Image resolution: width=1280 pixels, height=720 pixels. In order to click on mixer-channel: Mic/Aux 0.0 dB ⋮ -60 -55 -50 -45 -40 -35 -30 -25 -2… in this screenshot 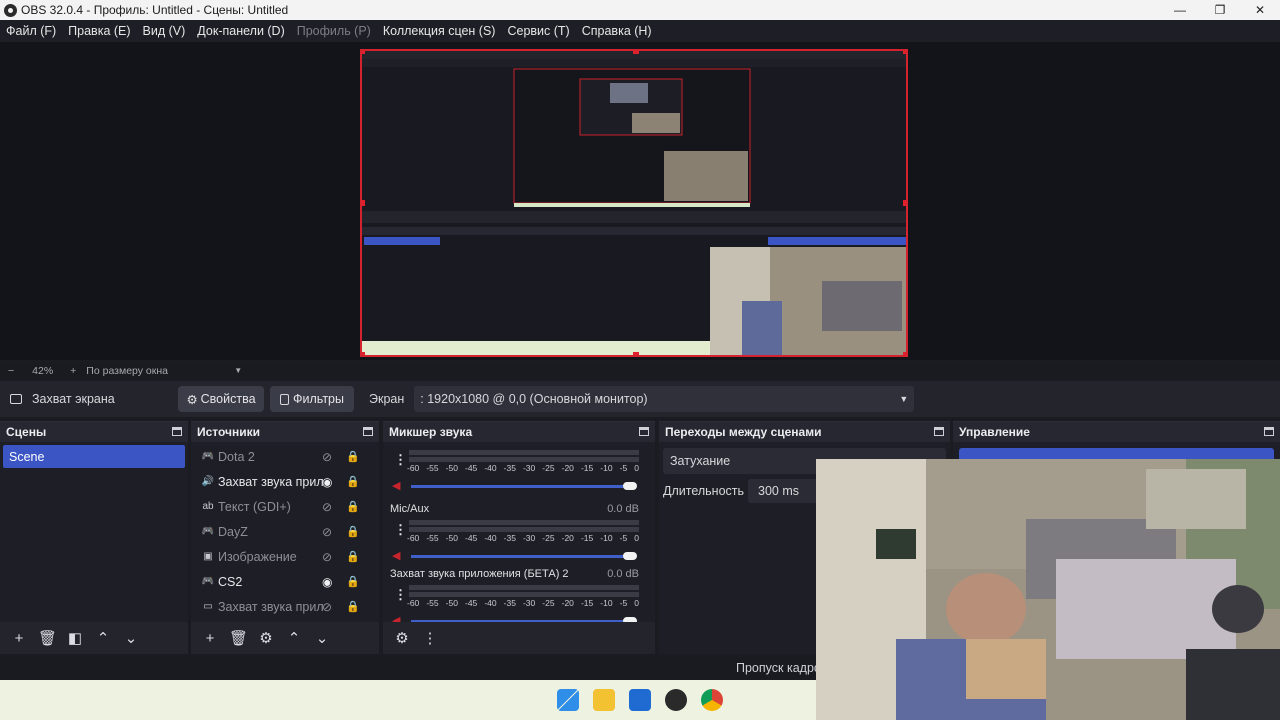, I will do `click(519, 530)`.